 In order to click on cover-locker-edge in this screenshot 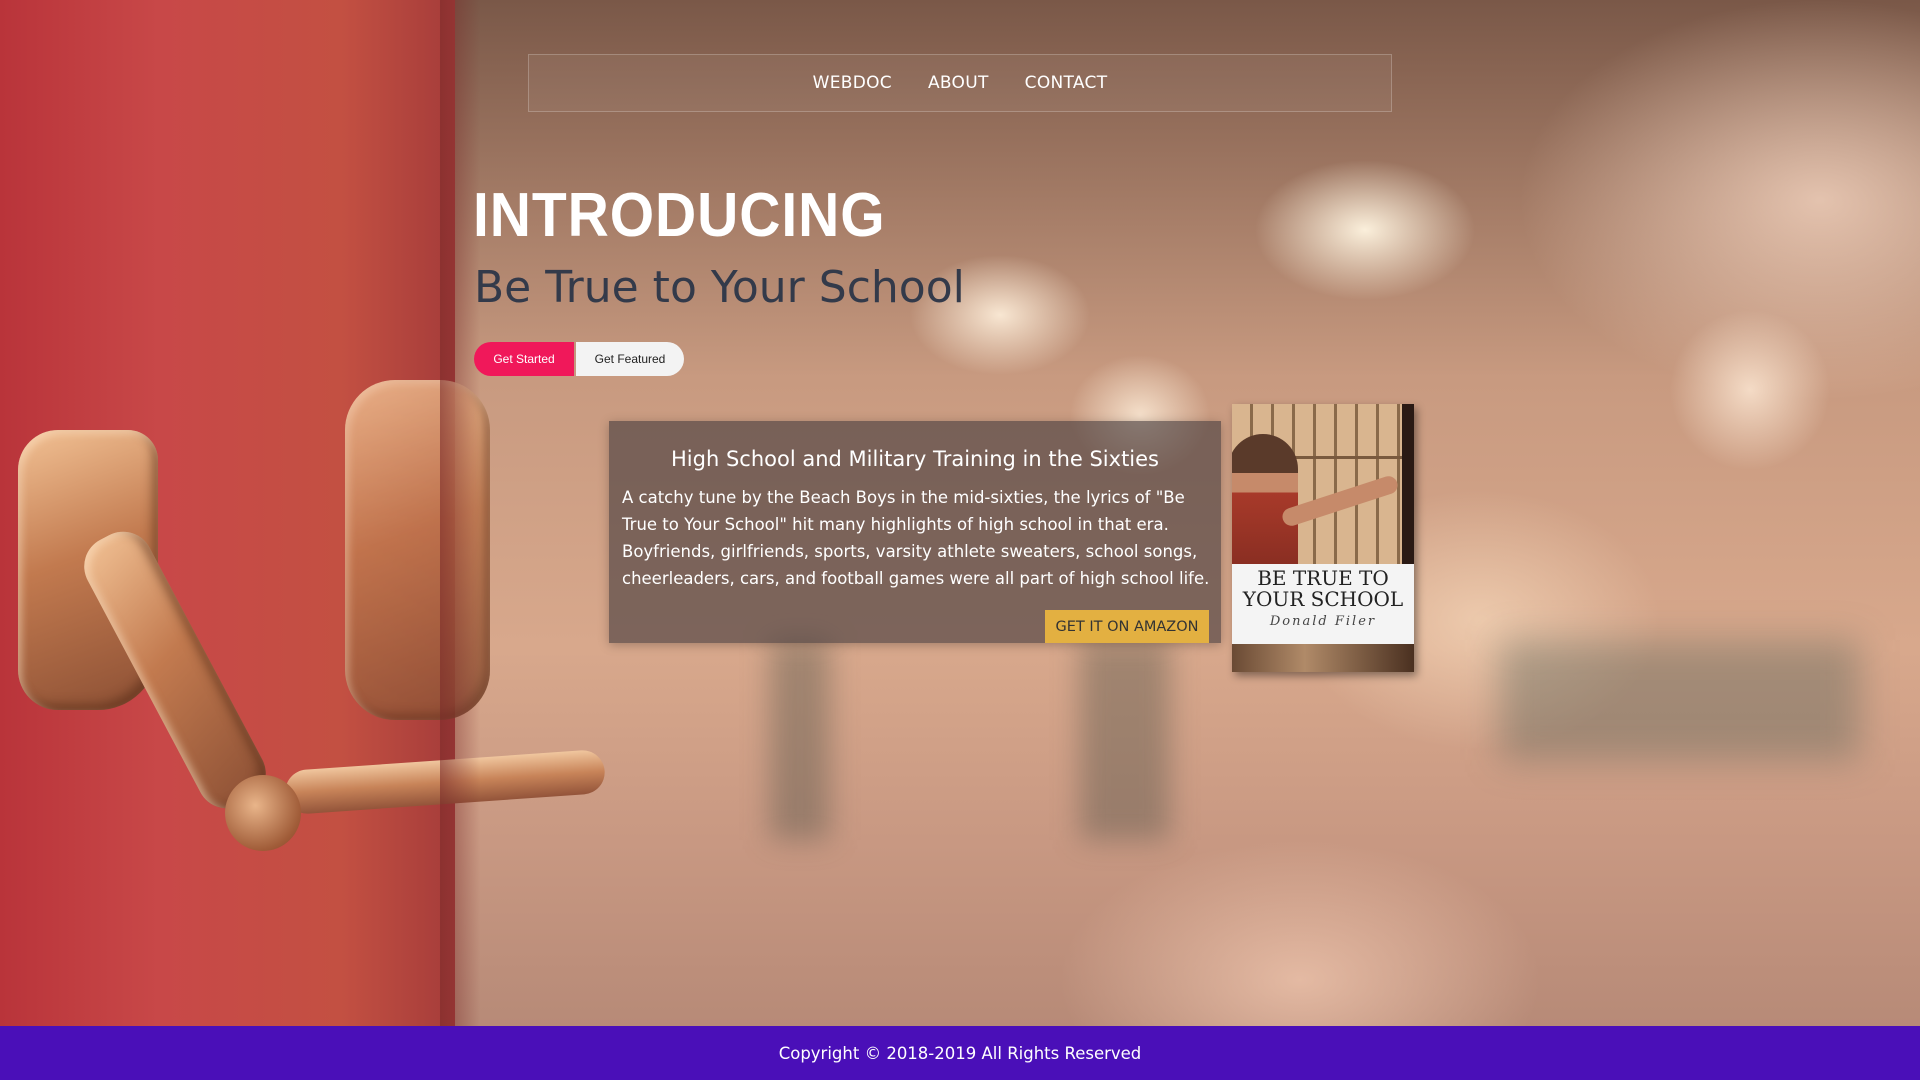, I will do `click(1408, 484)`.